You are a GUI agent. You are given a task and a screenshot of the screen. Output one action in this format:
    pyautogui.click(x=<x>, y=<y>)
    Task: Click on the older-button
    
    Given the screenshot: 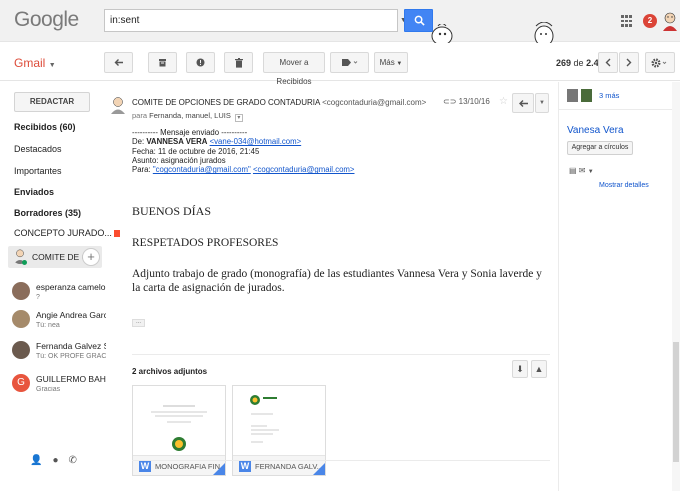 What is the action you would take?
    pyautogui.click(x=629, y=62)
    